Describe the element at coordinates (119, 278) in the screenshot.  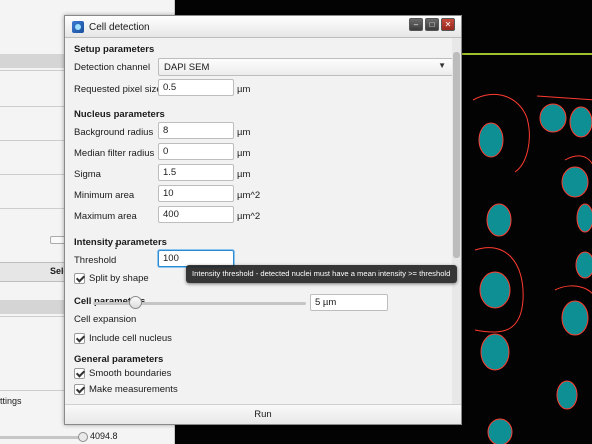
I see `split-by-shape-label: Split by shape` at that location.